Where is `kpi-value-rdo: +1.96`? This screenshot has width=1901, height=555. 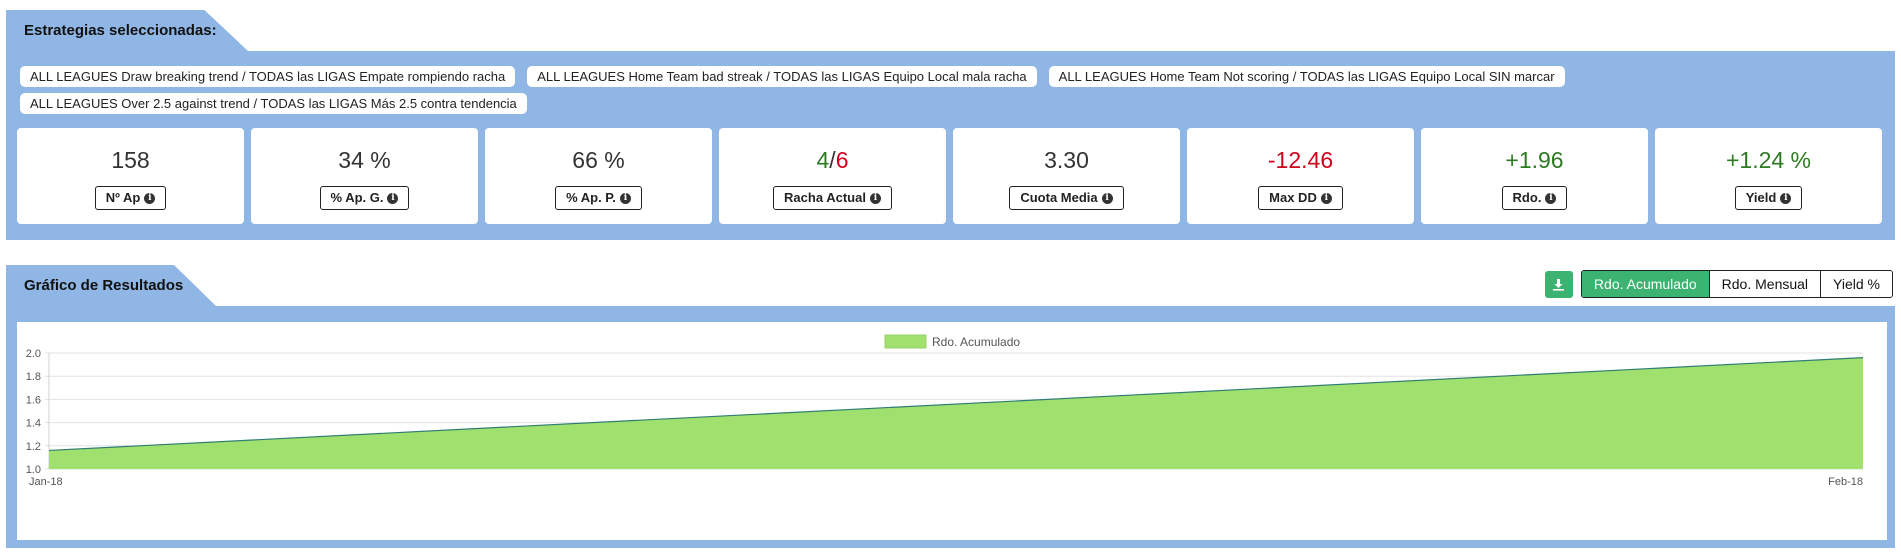 kpi-value-rdo: +1.96 is located at coordinates (1534, 160).